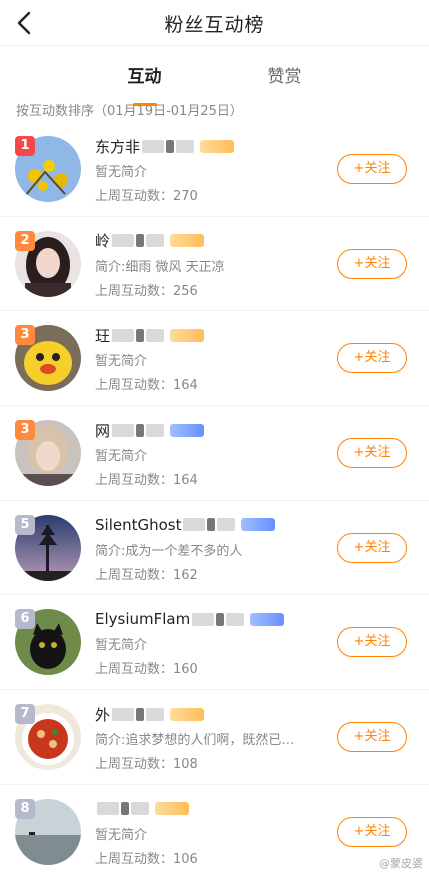  I want to click on nickname: SilentGhost, so click(138, 524).